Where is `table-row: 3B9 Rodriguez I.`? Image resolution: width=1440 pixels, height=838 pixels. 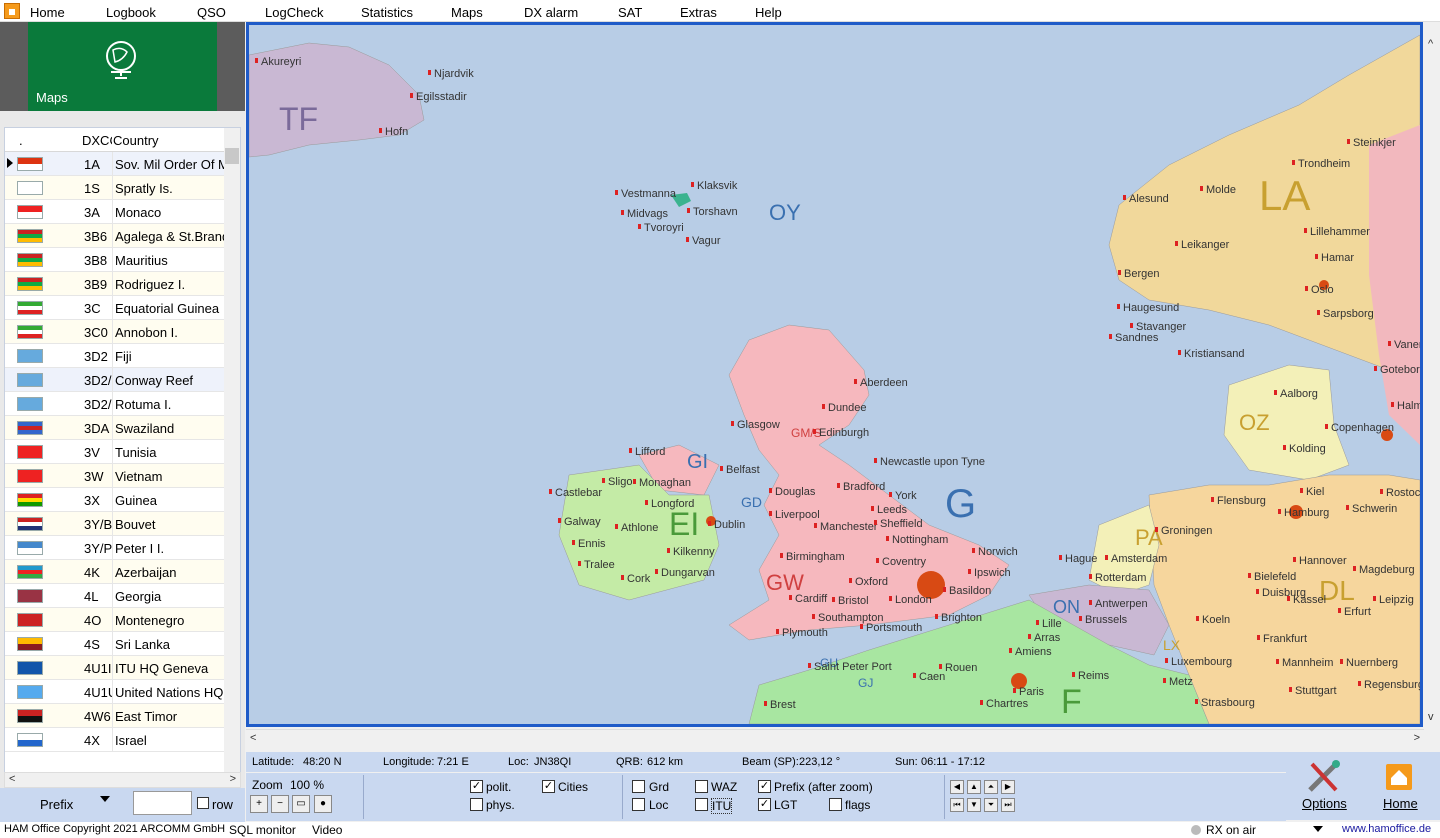 table-row: 3B9 Rodriguez I. is located at coordinates (115, 284).